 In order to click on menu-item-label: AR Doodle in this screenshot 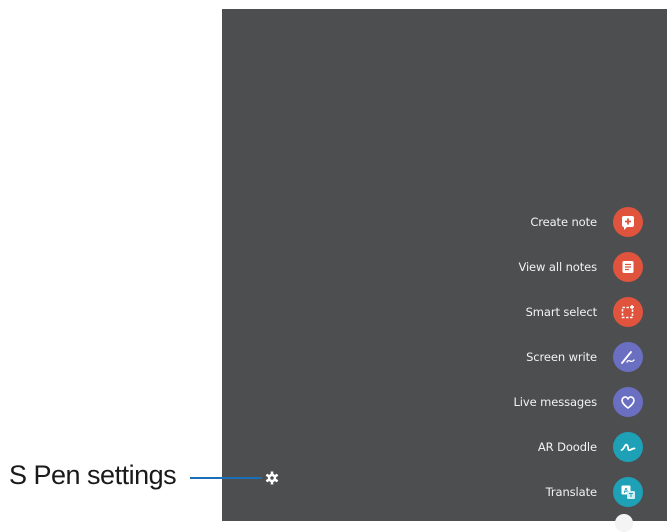, I will do `click(567, 447)`.